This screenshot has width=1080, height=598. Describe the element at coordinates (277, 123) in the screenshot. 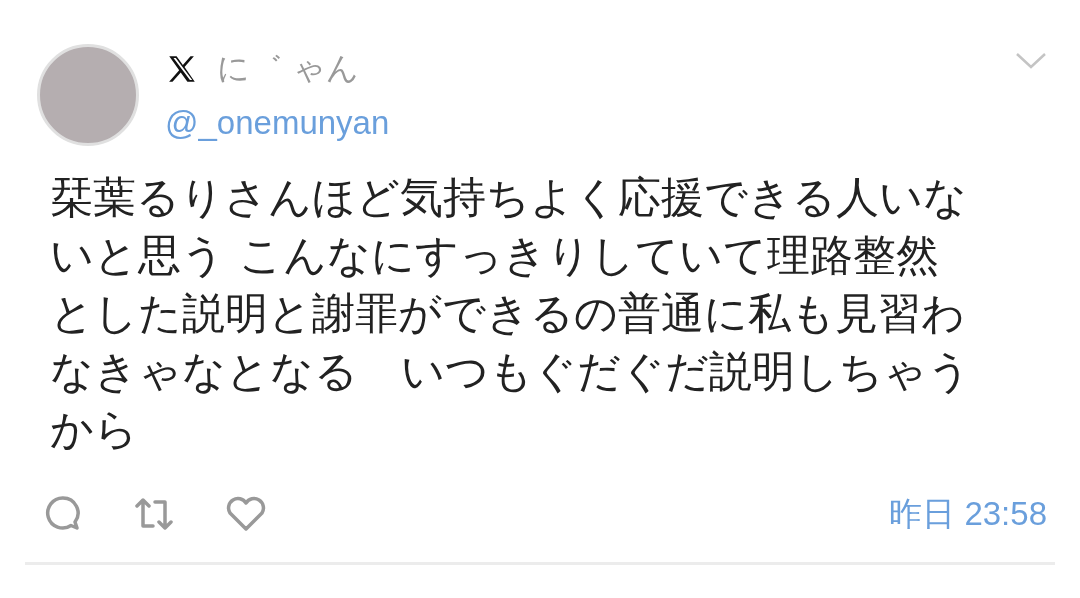

I see `user-handle: @_onemunyan` at that location.